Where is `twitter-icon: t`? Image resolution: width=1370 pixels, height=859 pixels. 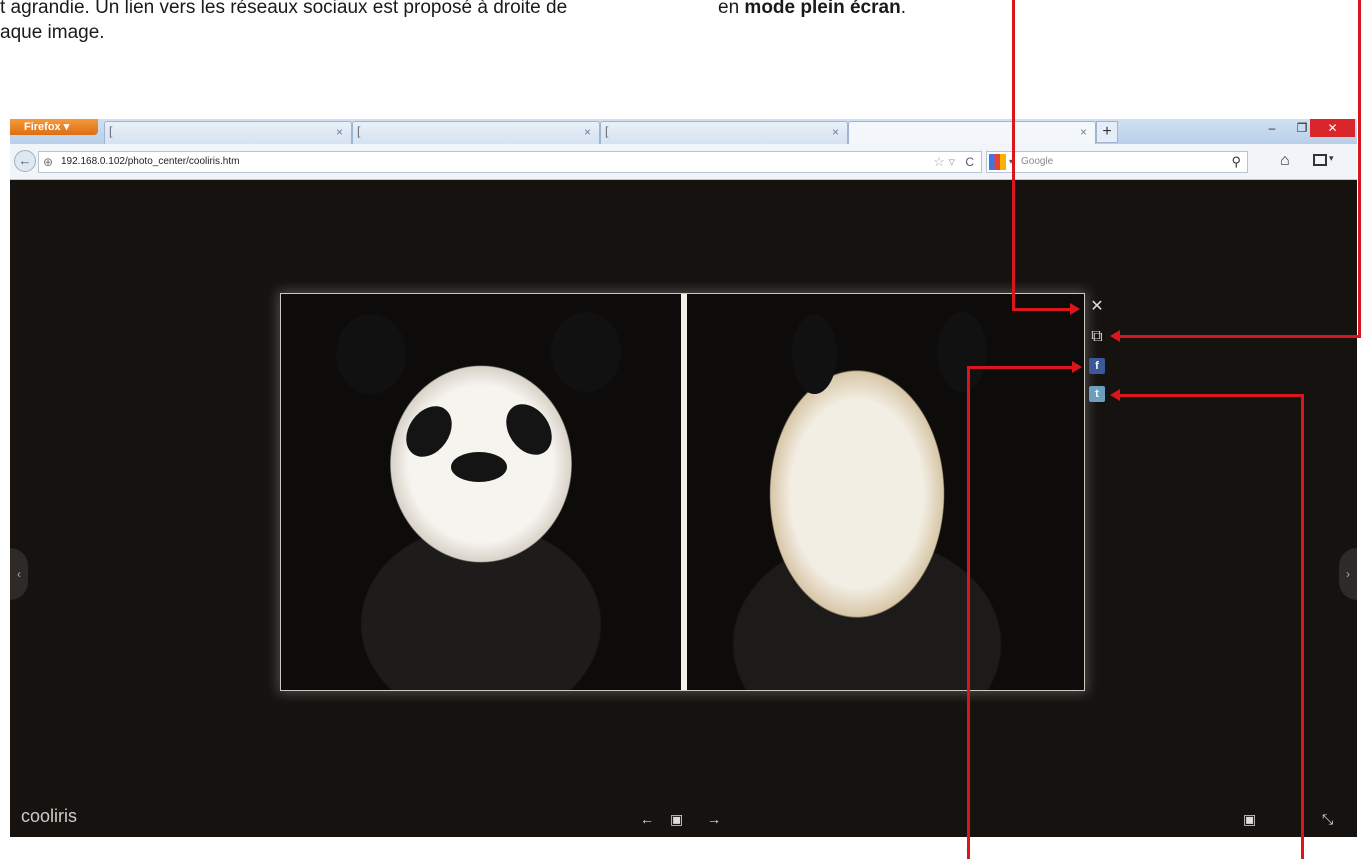 twitter-icon: t is located at coordinates (1097, 394).